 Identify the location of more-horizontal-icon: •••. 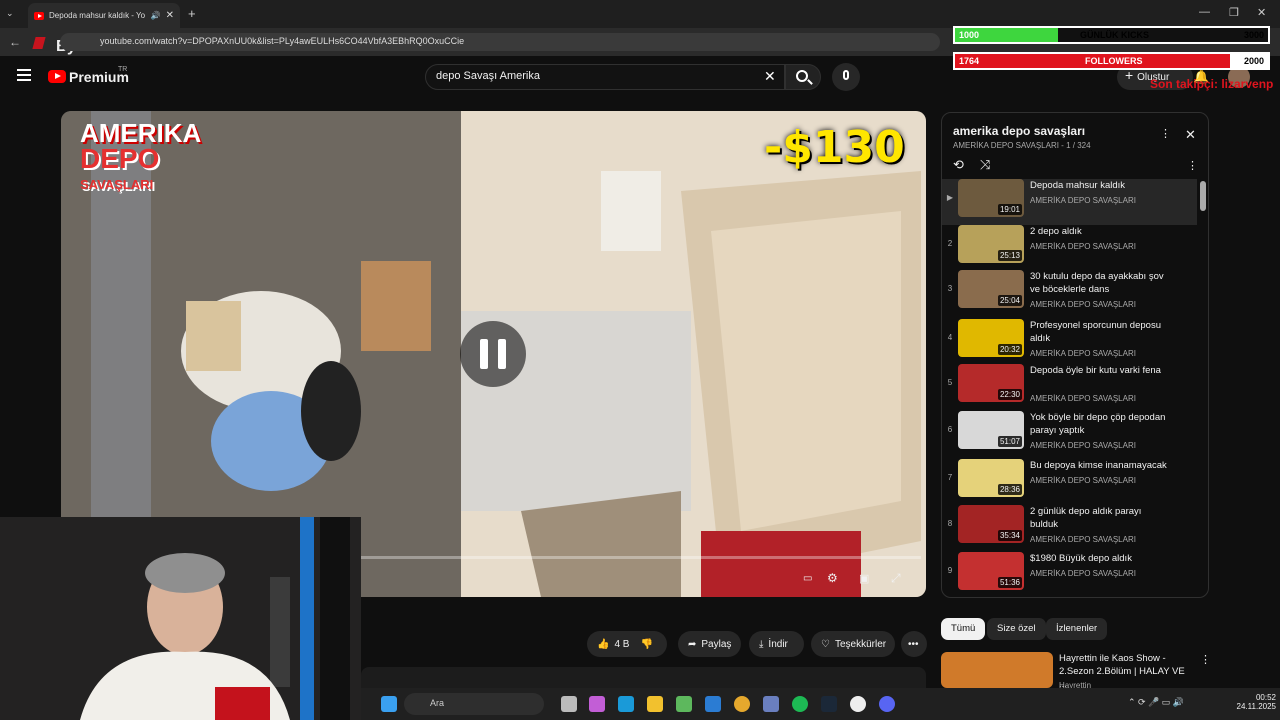
(913, 644).